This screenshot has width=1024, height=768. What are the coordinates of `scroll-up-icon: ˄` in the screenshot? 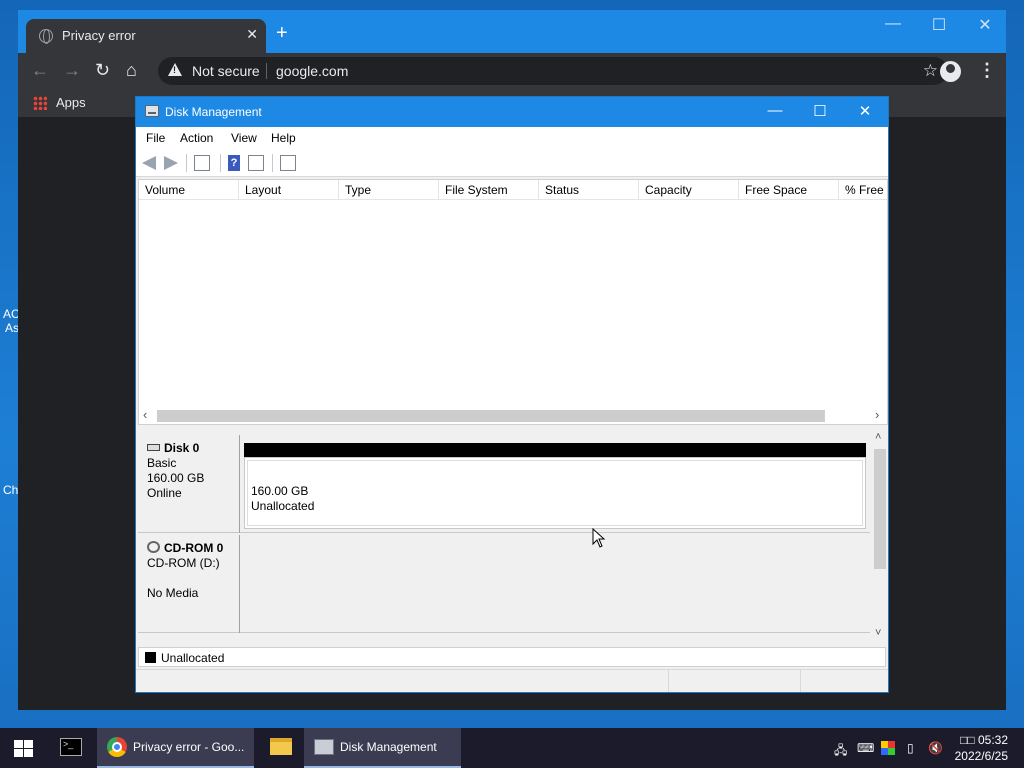 It's located at (878, 437).